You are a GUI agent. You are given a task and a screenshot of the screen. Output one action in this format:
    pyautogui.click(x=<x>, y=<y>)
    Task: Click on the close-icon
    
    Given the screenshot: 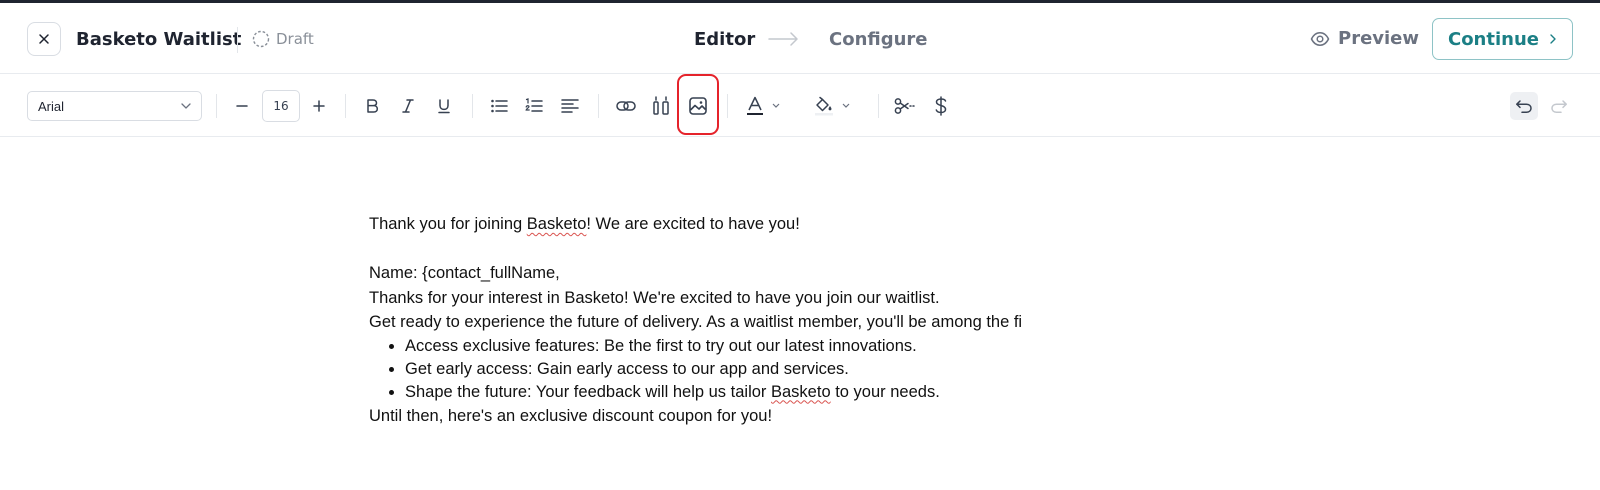 What is the action you would take?
    pyautogui.click(x=44, y=39)
    